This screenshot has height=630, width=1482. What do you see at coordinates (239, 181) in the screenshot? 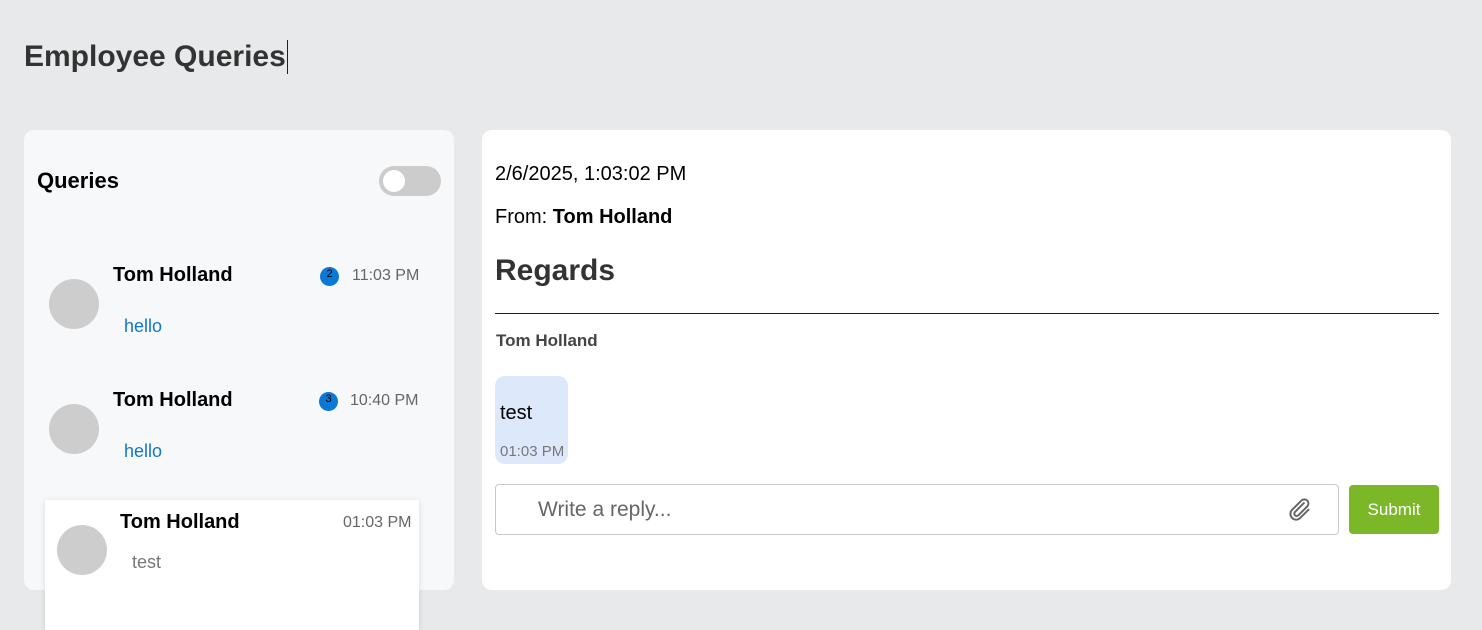
I see `queries-header: Queries` at bounding box center [239, 181].